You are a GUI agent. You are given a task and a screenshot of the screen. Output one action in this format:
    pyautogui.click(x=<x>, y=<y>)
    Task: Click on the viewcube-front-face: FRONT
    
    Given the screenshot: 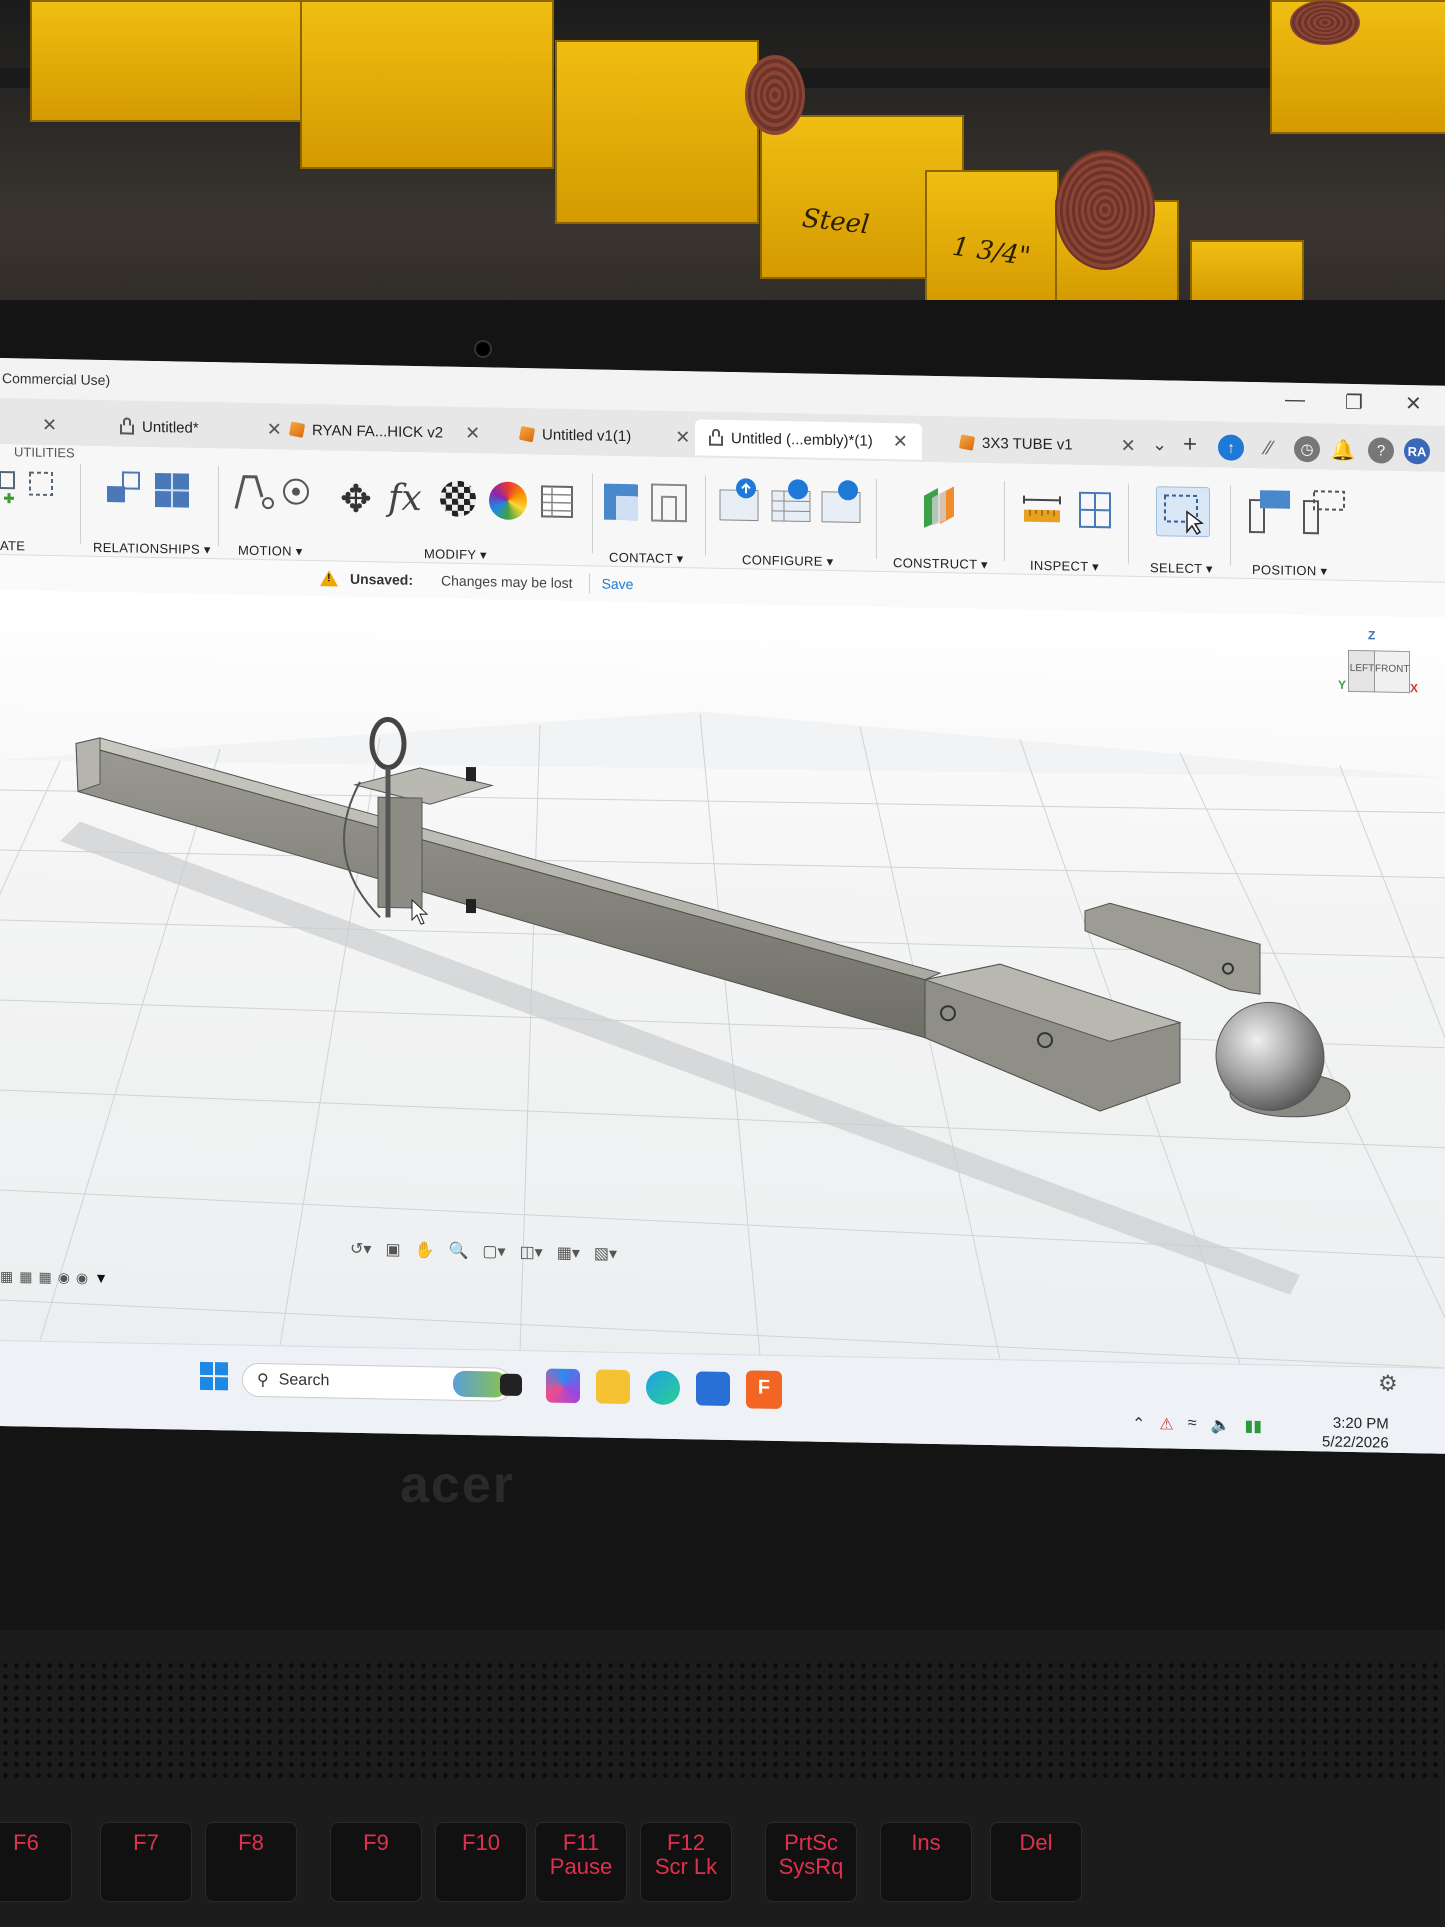 What is the action you would take?
    pyautogui.click(x=1392, y=672)
    